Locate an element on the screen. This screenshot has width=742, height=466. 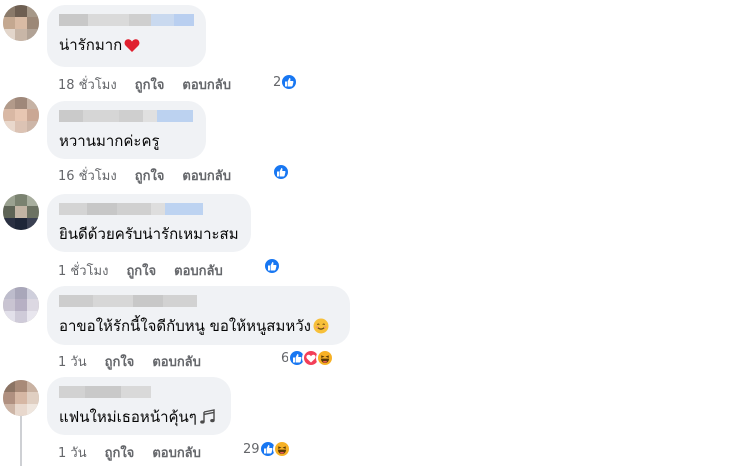
comment-actions: 18 ชั่วโมง ถูกใจ ตอบกลับ is located at coordinates (153, 84).